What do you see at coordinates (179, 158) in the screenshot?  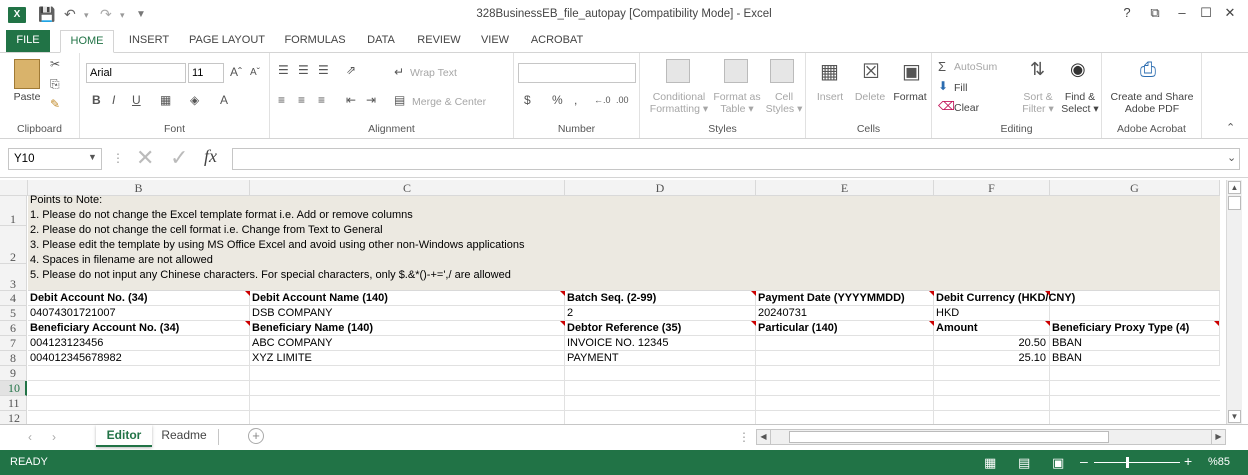 I see `enter-entry-icon: ✓` at bounding box center [179, 158].